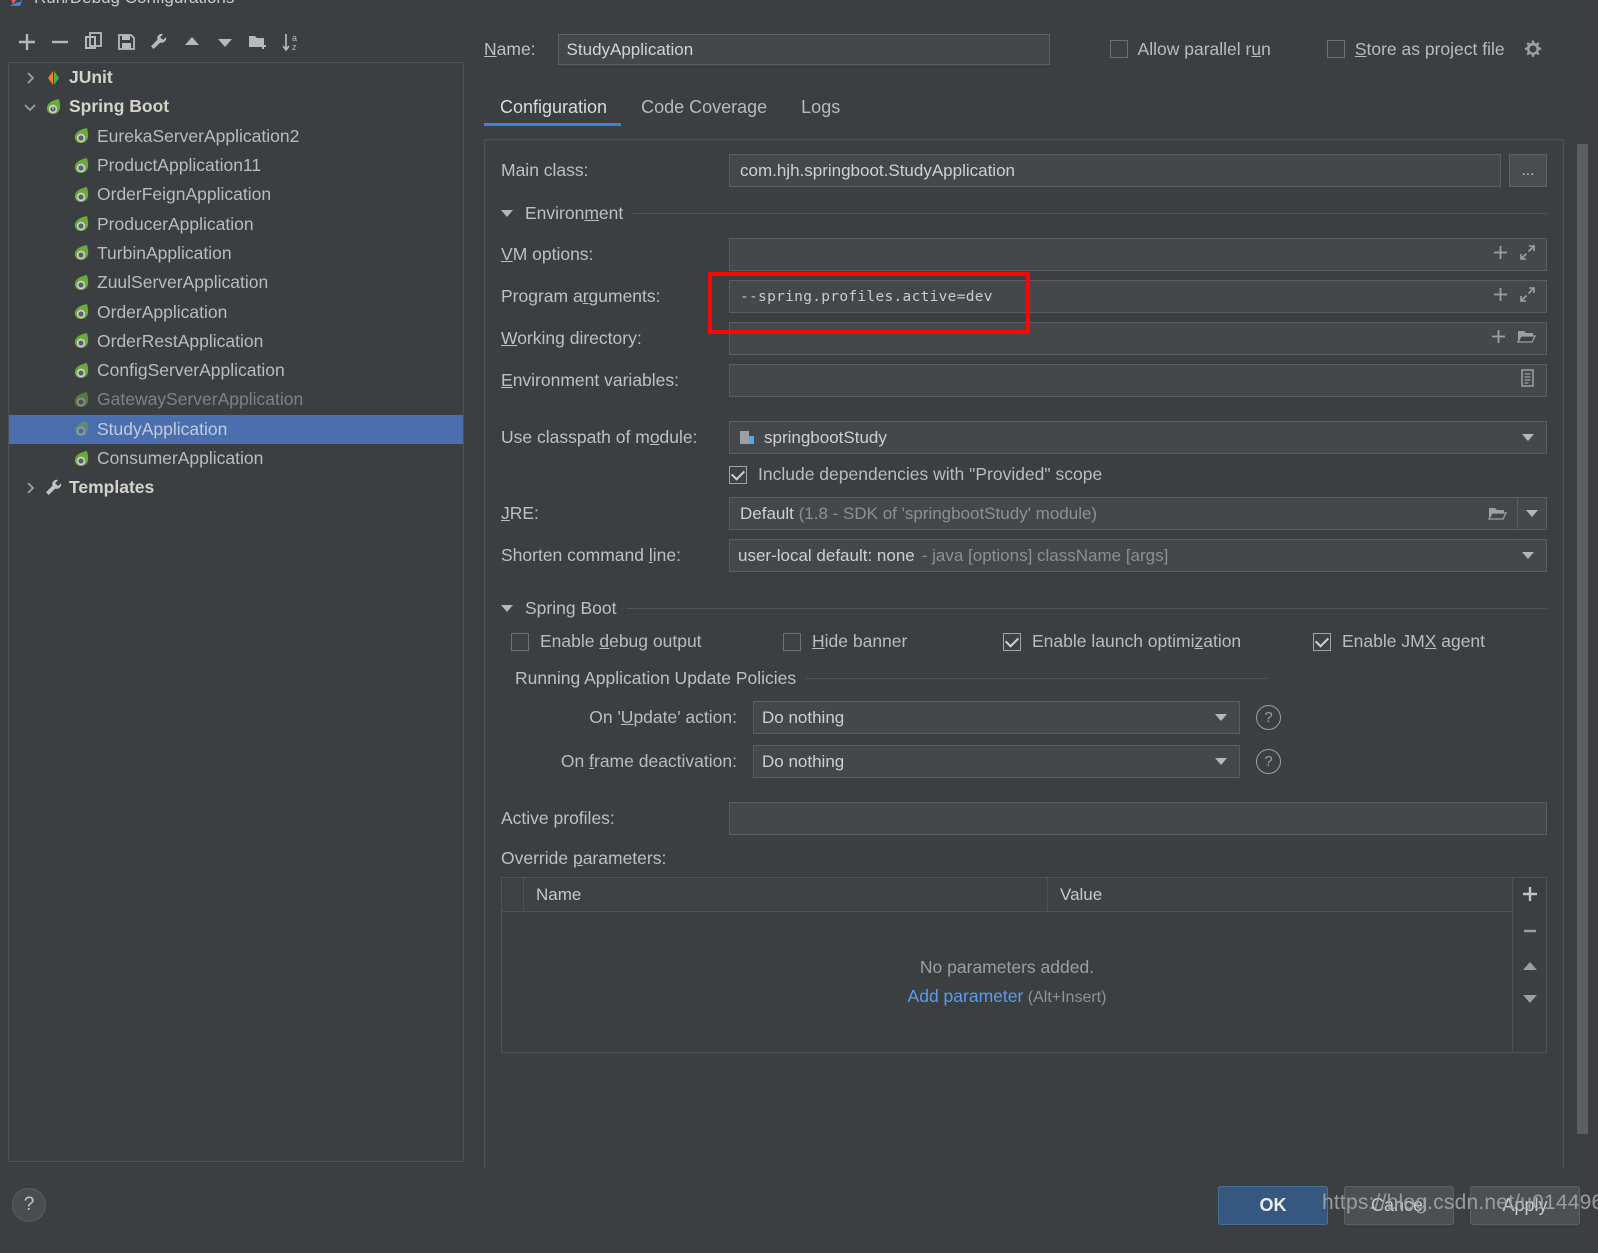 The width and height of the screenshot is (1598, 1253). What do you see at coordinates (893, 641) in the screenshot?
I see `hide-banner-row: Hide banner` at bounding box center [893, 641].